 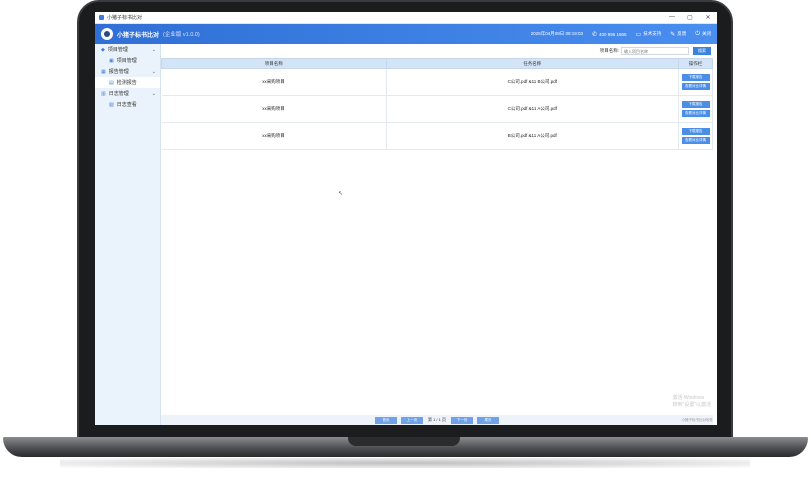 What do you see at coordinates (702, 51) in the screenshot?
I see `search-button: 搜索` at bounding box center [702, 51].